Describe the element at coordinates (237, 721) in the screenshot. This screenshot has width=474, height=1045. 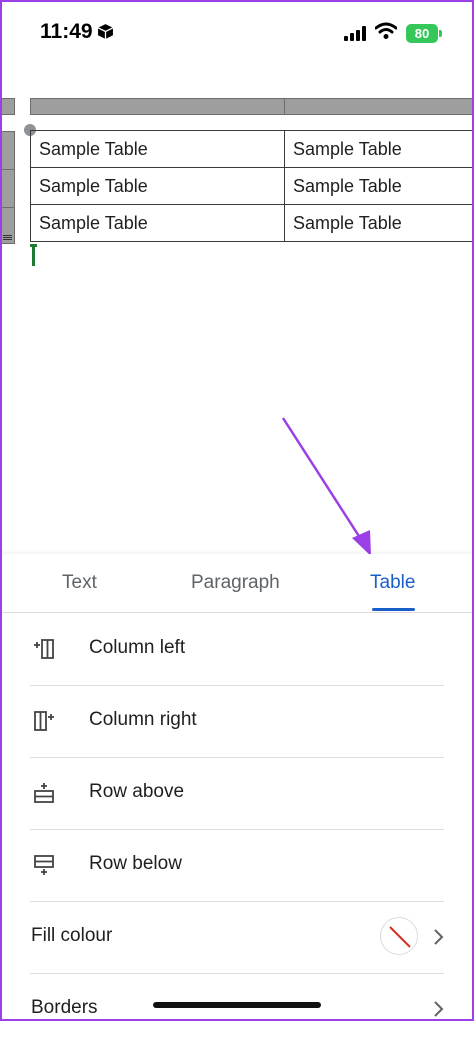
I see `insert-column-right-button: Column right` at that location.